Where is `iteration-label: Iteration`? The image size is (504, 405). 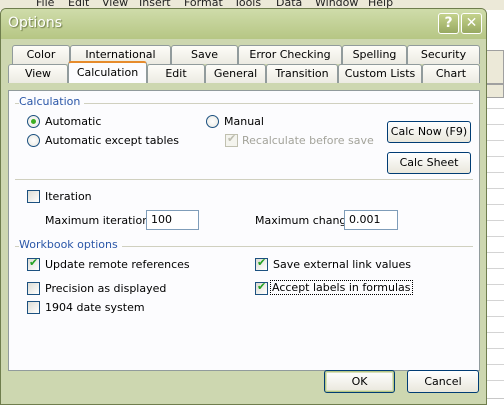
iteration-label: Iteration is located at coordinates (68, 196).